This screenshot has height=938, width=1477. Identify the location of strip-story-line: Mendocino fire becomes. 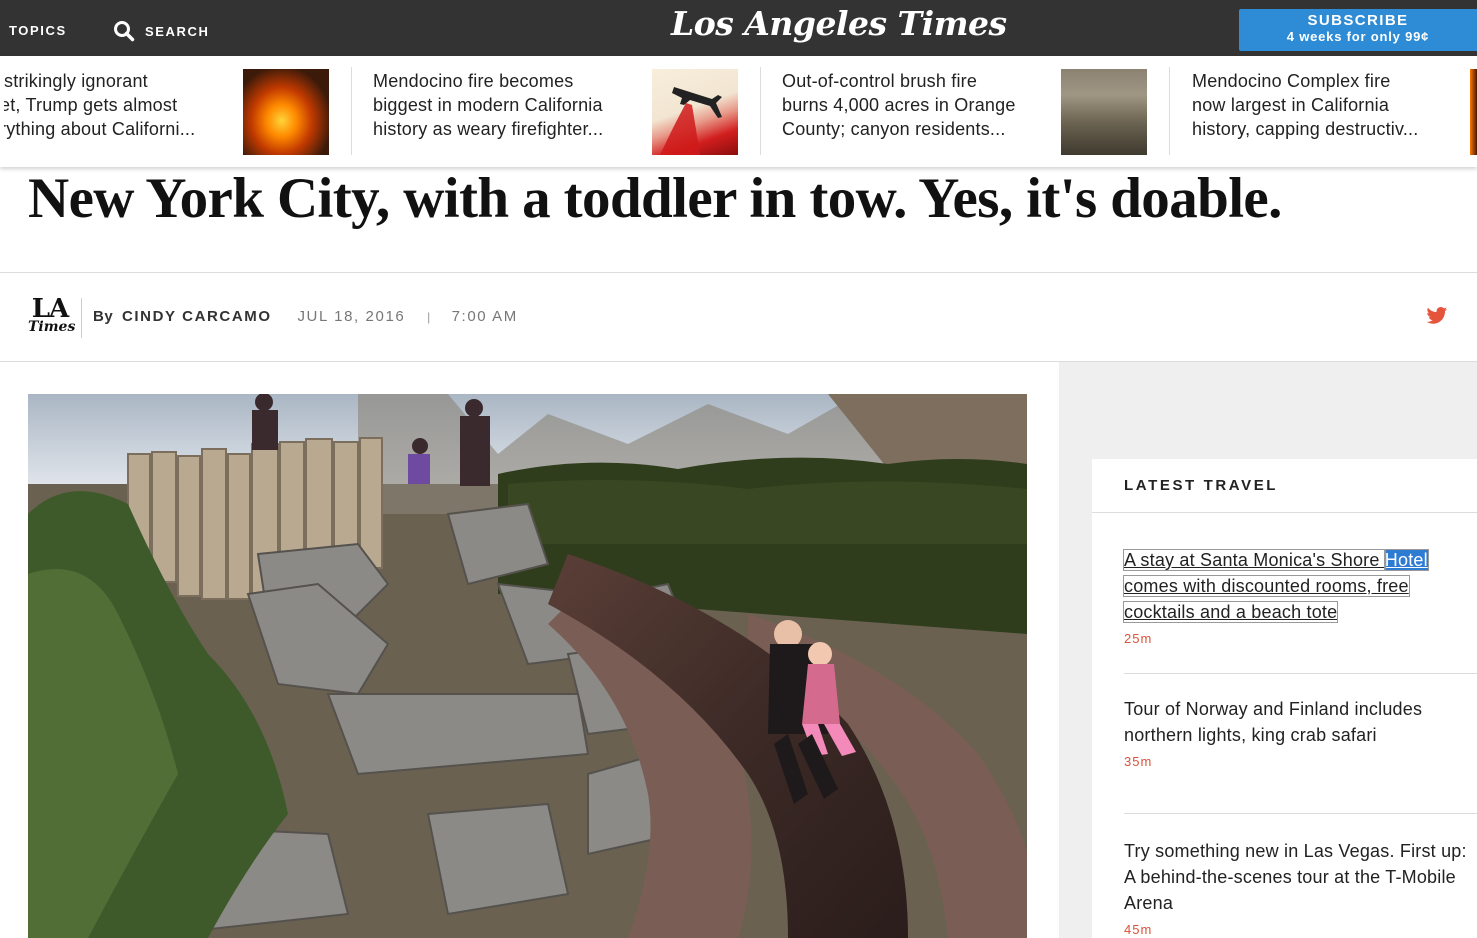
(473, 81).